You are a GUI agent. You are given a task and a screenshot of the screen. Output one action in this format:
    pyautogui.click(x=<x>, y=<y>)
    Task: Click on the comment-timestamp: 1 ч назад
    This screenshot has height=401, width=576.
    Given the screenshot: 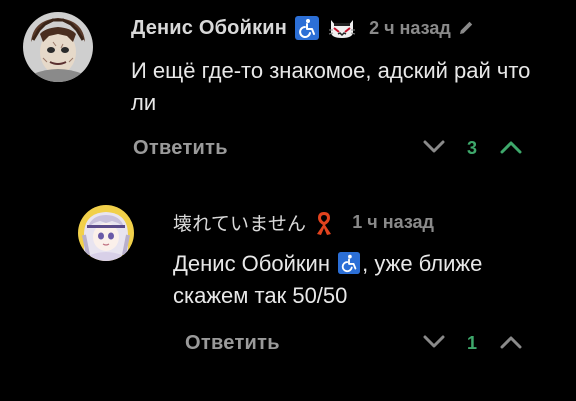 What is the action you would take?
    pyautogui.click(x=393, y=221)
    